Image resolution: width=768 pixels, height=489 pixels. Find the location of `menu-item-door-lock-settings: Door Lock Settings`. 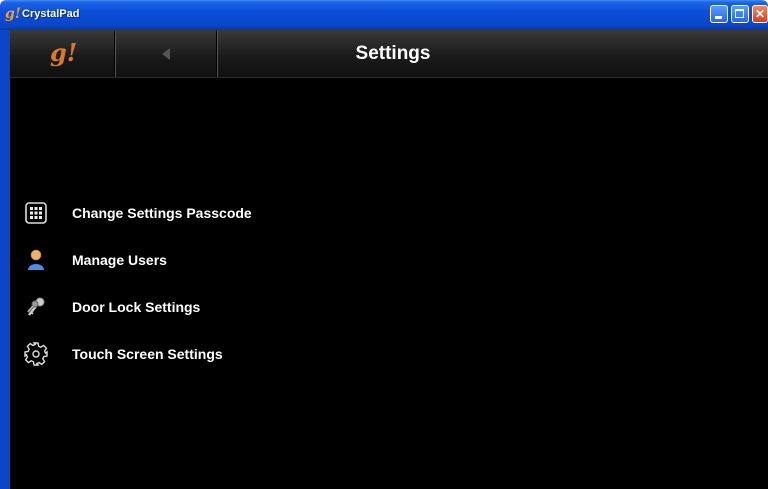

menu-item-door-lock-settings: Door Lock Settings is located at coordinates (290, 307).